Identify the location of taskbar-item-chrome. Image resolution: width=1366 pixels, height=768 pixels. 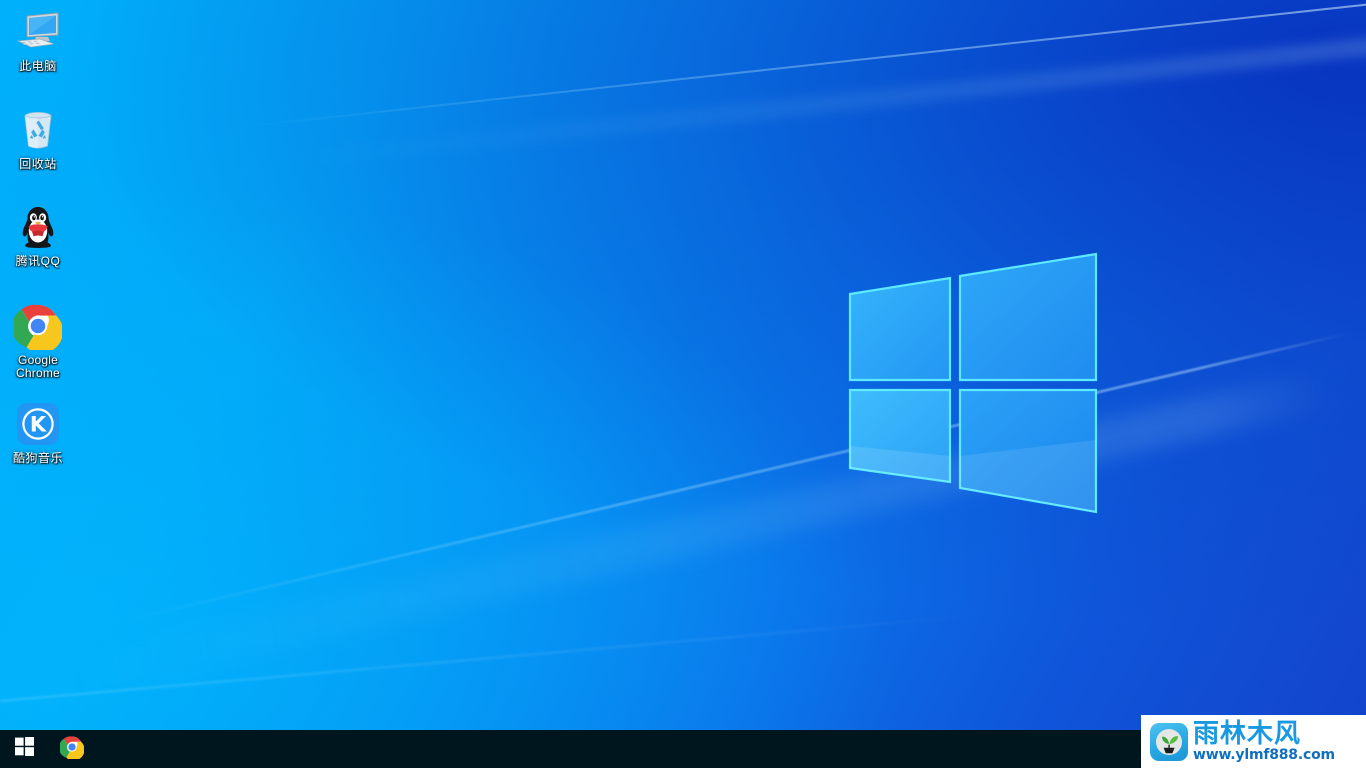
(72, 749).